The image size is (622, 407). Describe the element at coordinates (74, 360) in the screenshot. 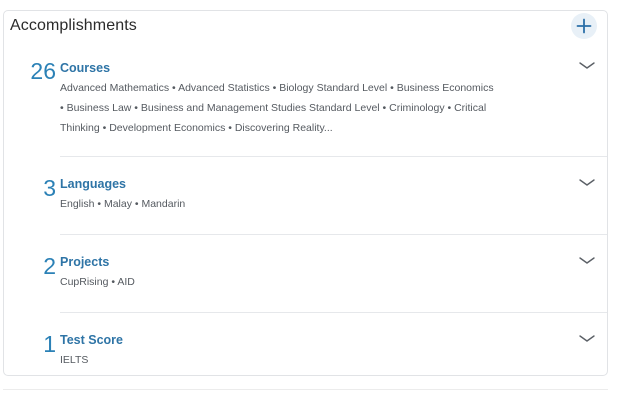

I see `list-item: IELTS` at that location.